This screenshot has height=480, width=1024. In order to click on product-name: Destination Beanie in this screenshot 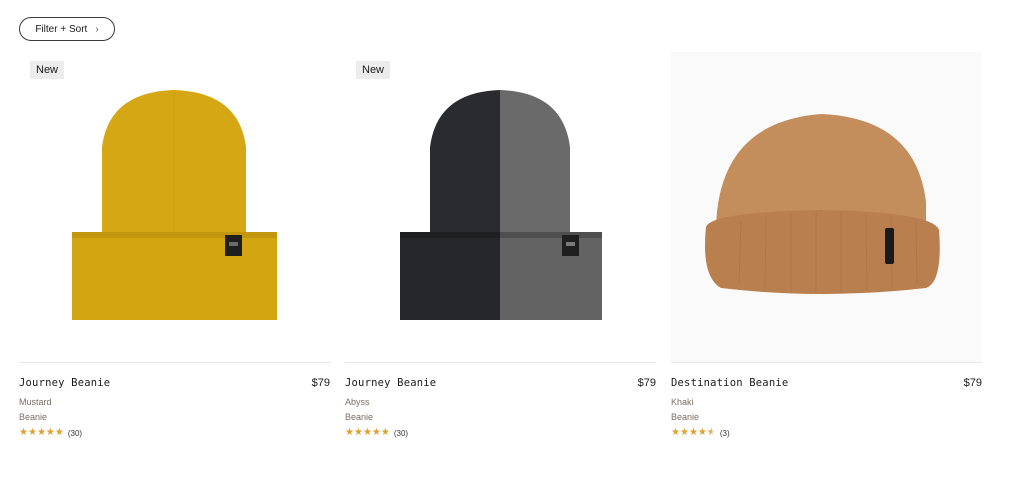, I will do `click(729, 383)`.